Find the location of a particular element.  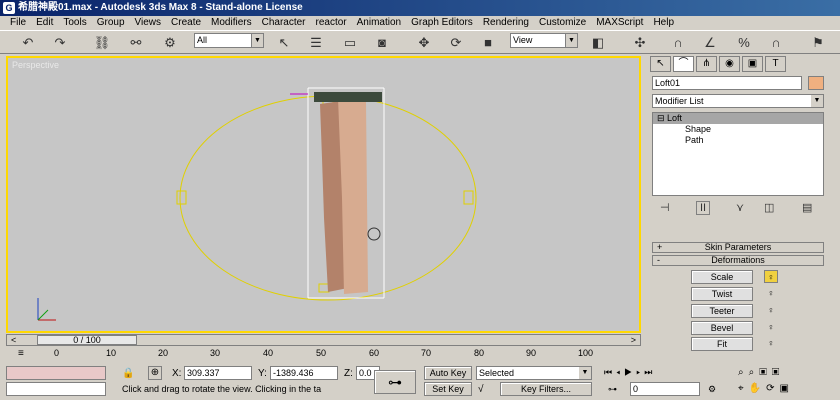

track-tick: 50 is located at coordinates (321, 353).